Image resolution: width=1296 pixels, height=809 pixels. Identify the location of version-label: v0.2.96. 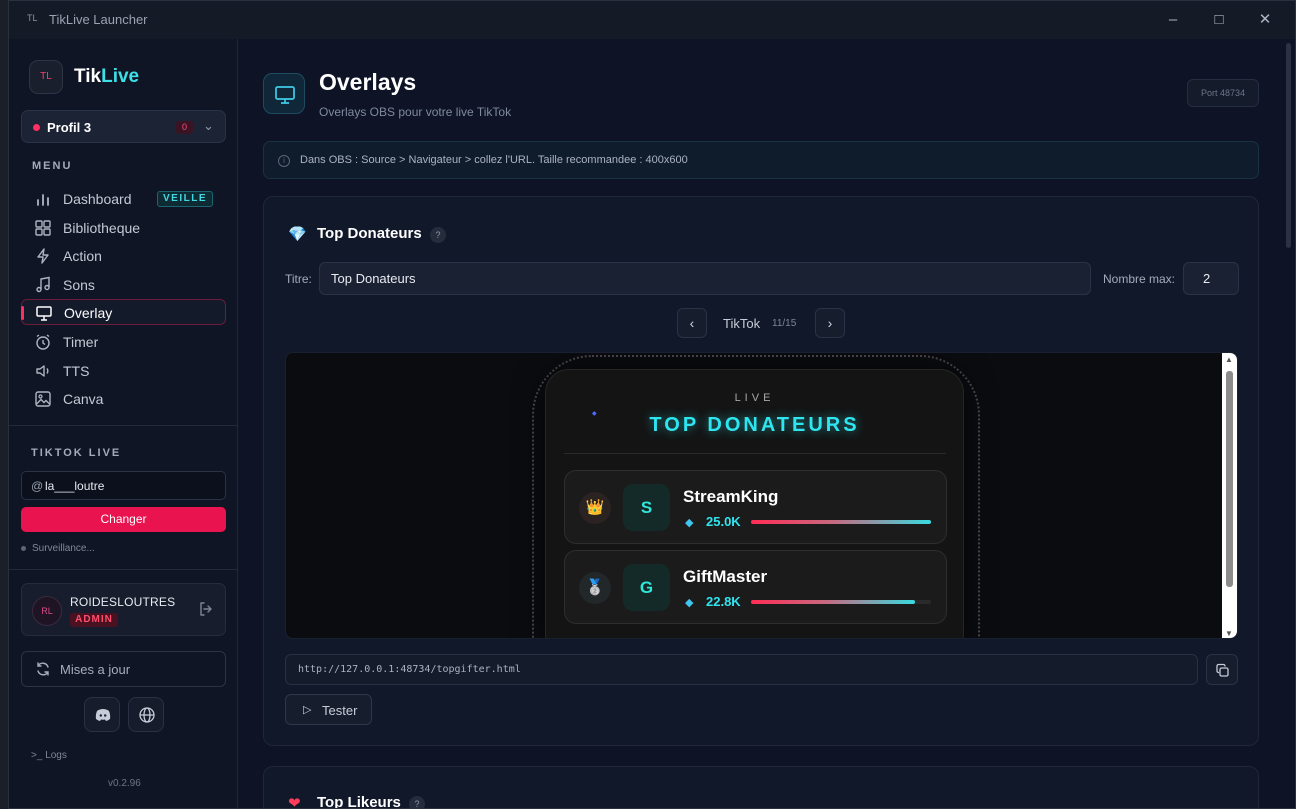
(124, 783).